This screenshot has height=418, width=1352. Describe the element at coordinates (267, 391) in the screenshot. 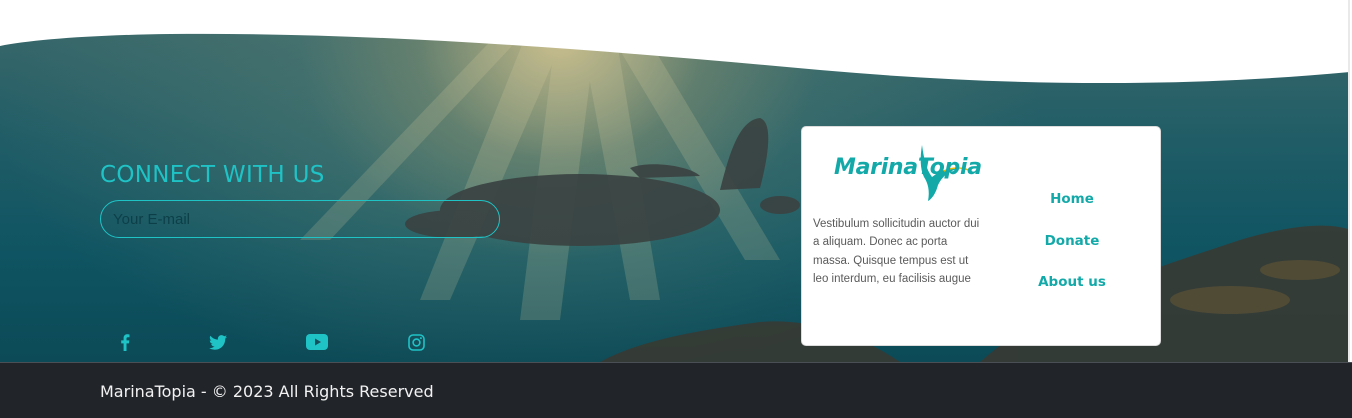

I see `copyright-text: MarinaTopia - © 2023 All Rights Reserved` at that location.